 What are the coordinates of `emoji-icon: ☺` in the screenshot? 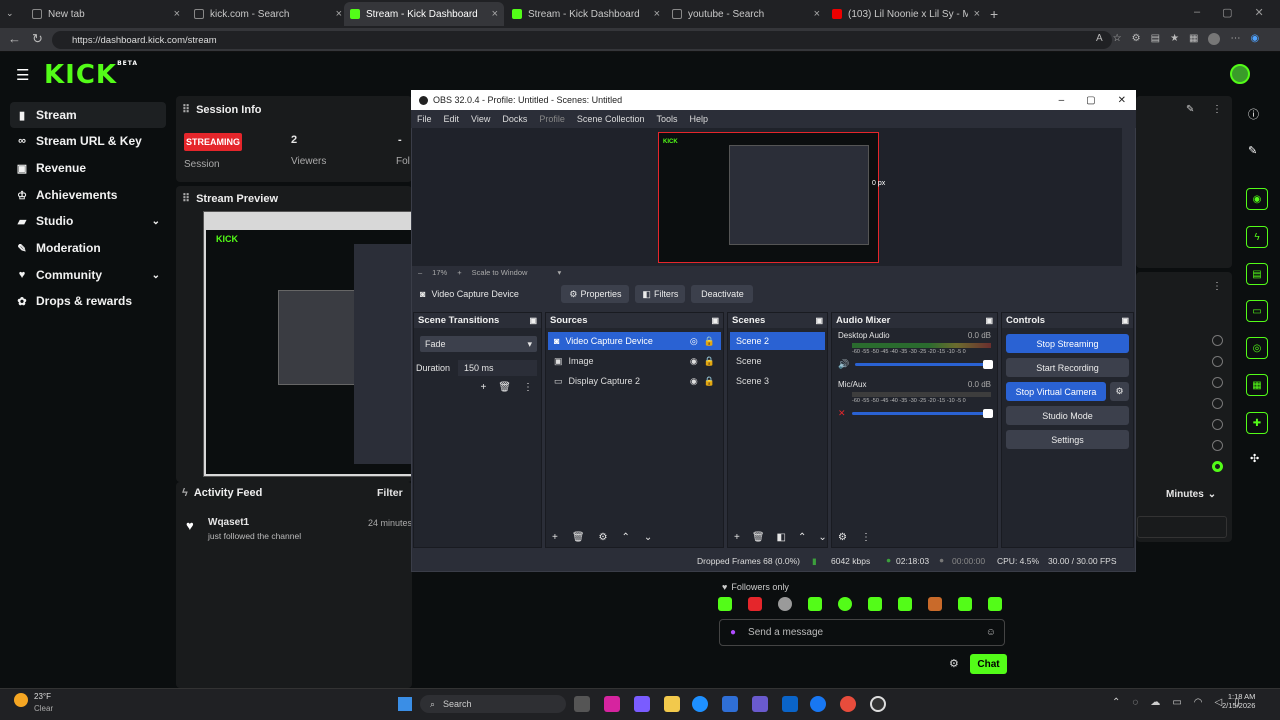 It's located at (991, 632).